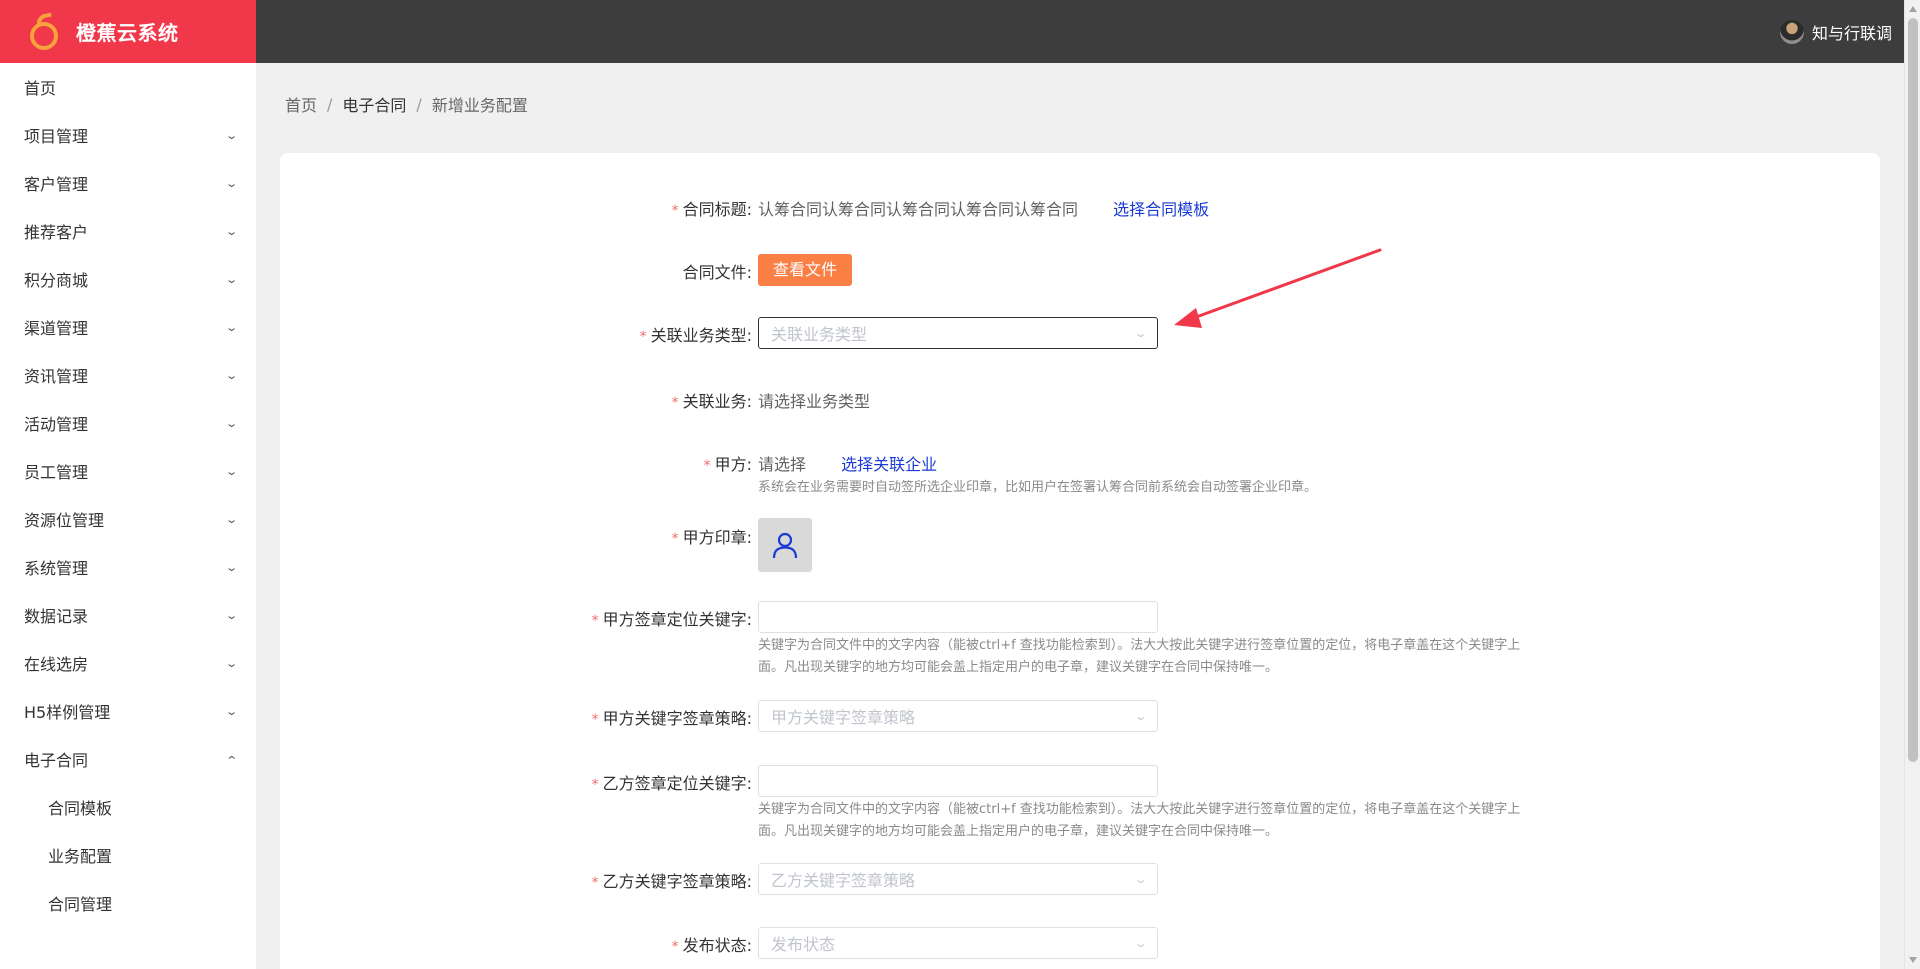 This screenshot has width=1920, height=969. Describe the element at coordinates (782, 464) in the screenshot. I see `party-a-value: 请选择` at that location.